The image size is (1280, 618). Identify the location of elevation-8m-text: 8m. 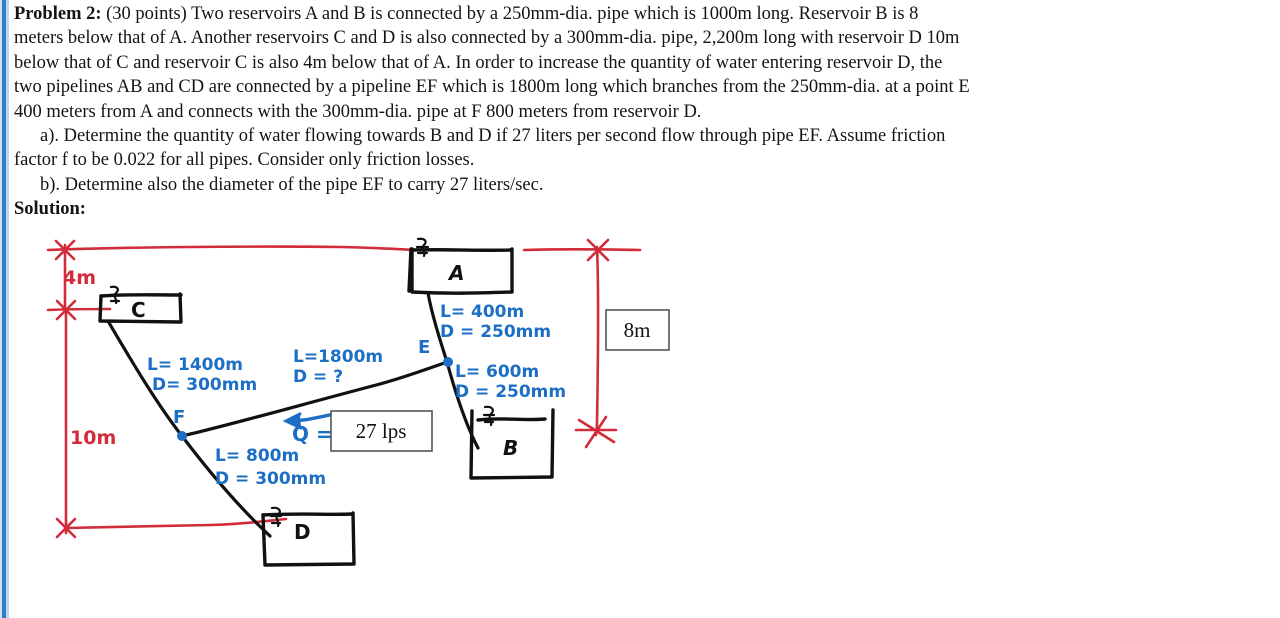
(637, 330).